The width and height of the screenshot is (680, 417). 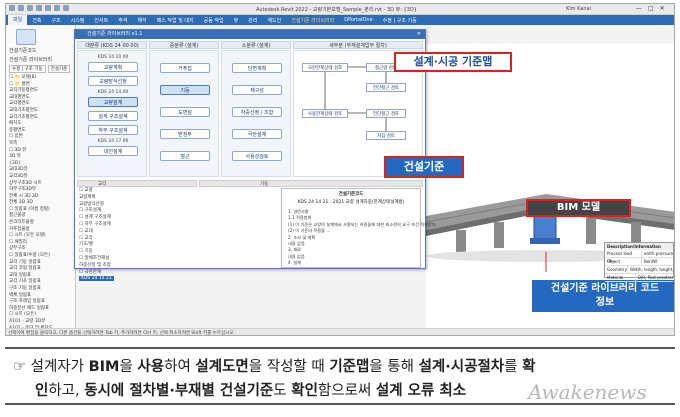 What do you see at coordinates (358, 45) in the screenshot?
I see `column-header-detail: 세부분 (부재설계업무 절차)` at bounding box center [358, 45].